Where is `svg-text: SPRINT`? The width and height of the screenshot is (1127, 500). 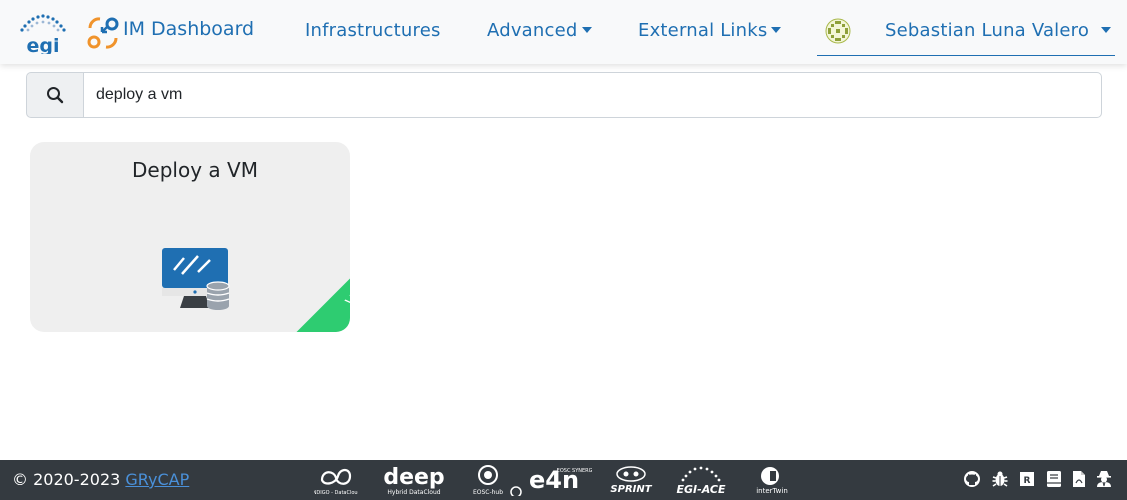 svg-text: SPRINT is located at coordinates (631, 489).